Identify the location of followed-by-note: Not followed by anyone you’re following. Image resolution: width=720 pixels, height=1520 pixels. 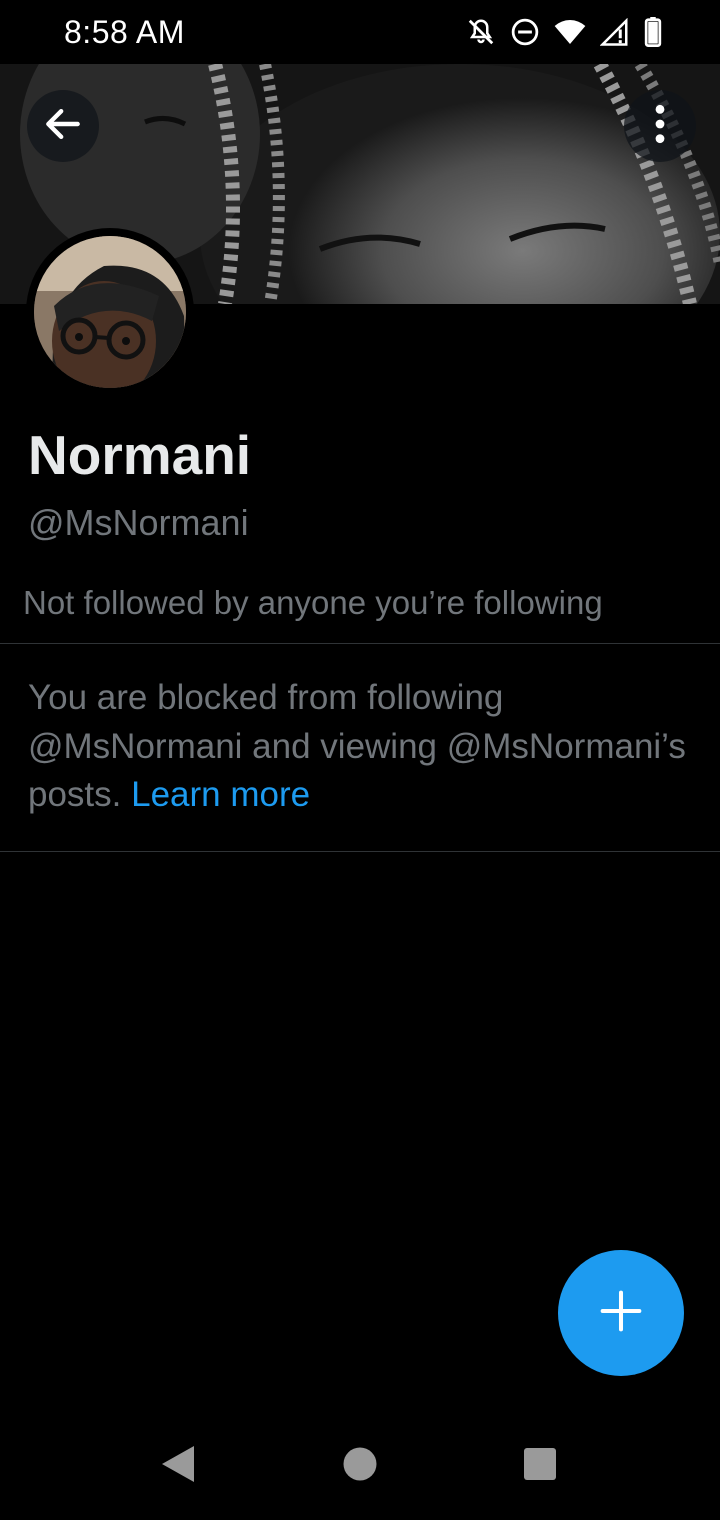
(313, 602).